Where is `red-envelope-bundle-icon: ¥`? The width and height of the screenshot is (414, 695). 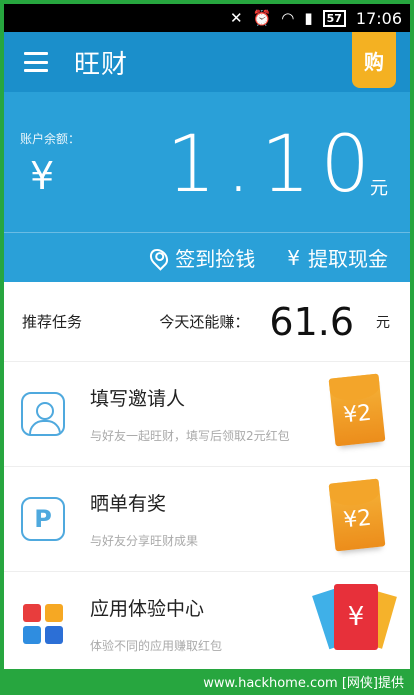
red-envelope-bundle-icon: ¥ is located at coordinates (354, 622).